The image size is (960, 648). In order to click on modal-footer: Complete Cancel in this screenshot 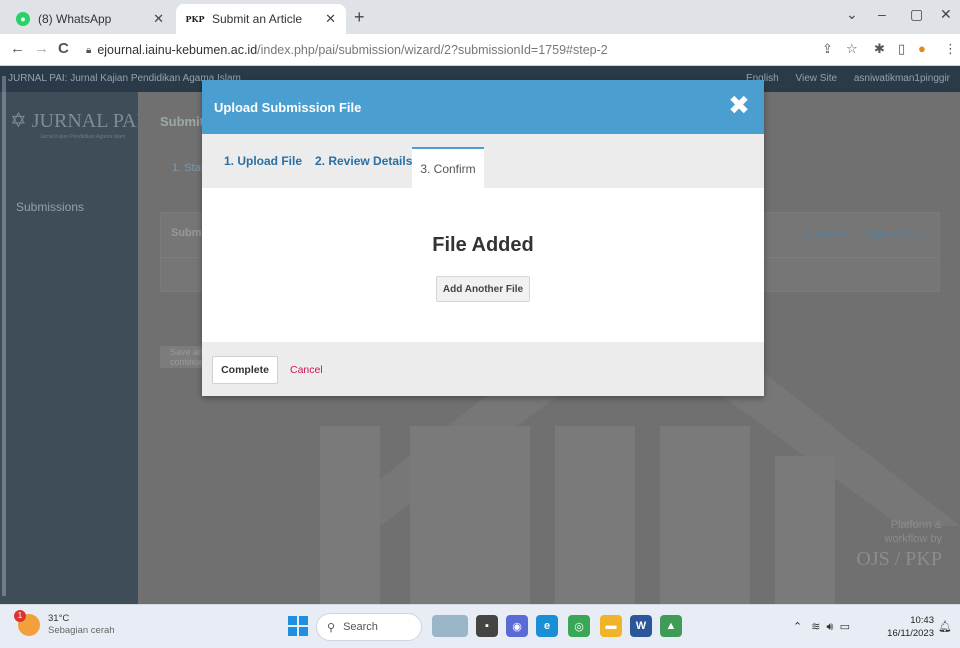, I will do `click(483, 369)`.